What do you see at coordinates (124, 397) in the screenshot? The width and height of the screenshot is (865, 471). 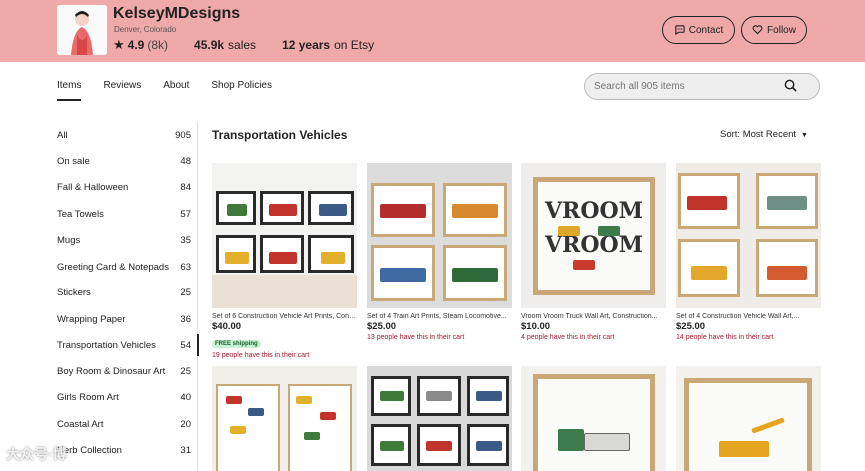 I see `sidebar-item-girls-room: Girls Room Art 40` at bounding box center [124, 397].